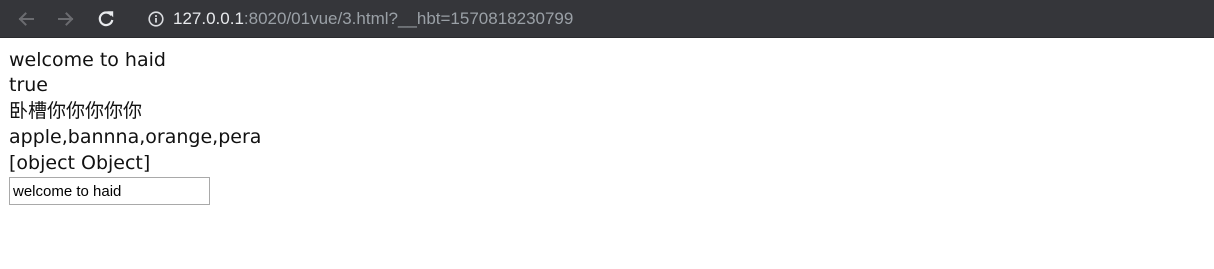 The image size is (1214, 269). Describe the element at coordinates (156, 19) in the screenshot. I see `info-icon` at that location.